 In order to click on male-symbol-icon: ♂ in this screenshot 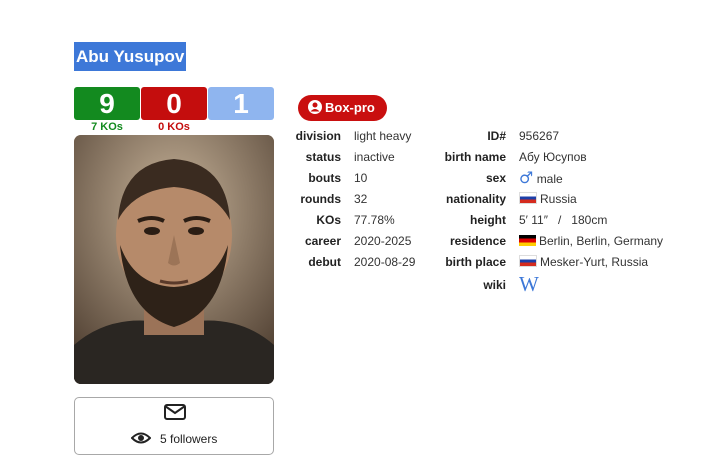, I will do `click(526, 177)`.